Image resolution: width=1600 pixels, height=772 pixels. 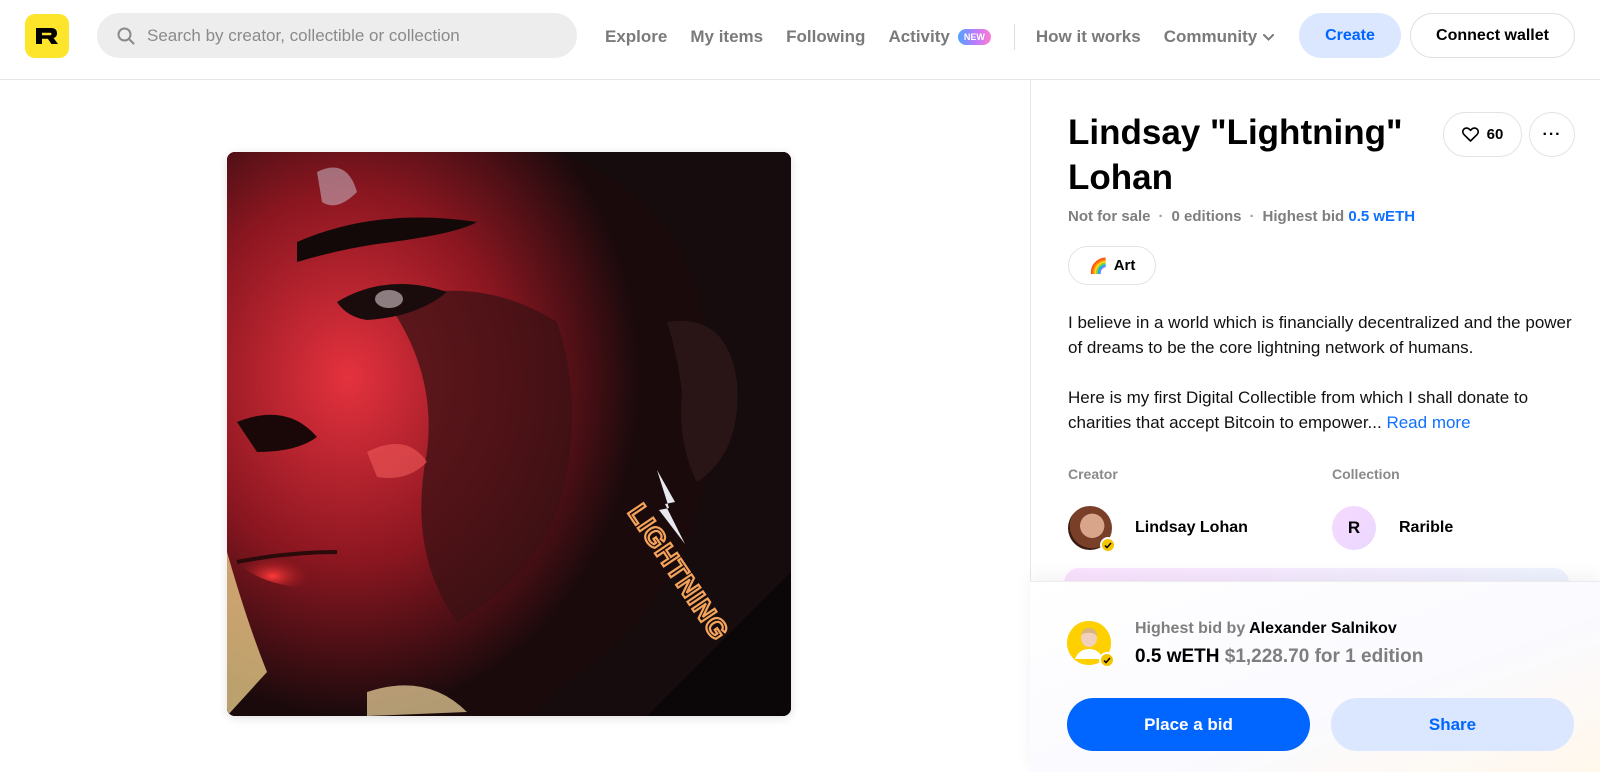 I want to click on bidder-avatar, so click(x=1091, y=644).